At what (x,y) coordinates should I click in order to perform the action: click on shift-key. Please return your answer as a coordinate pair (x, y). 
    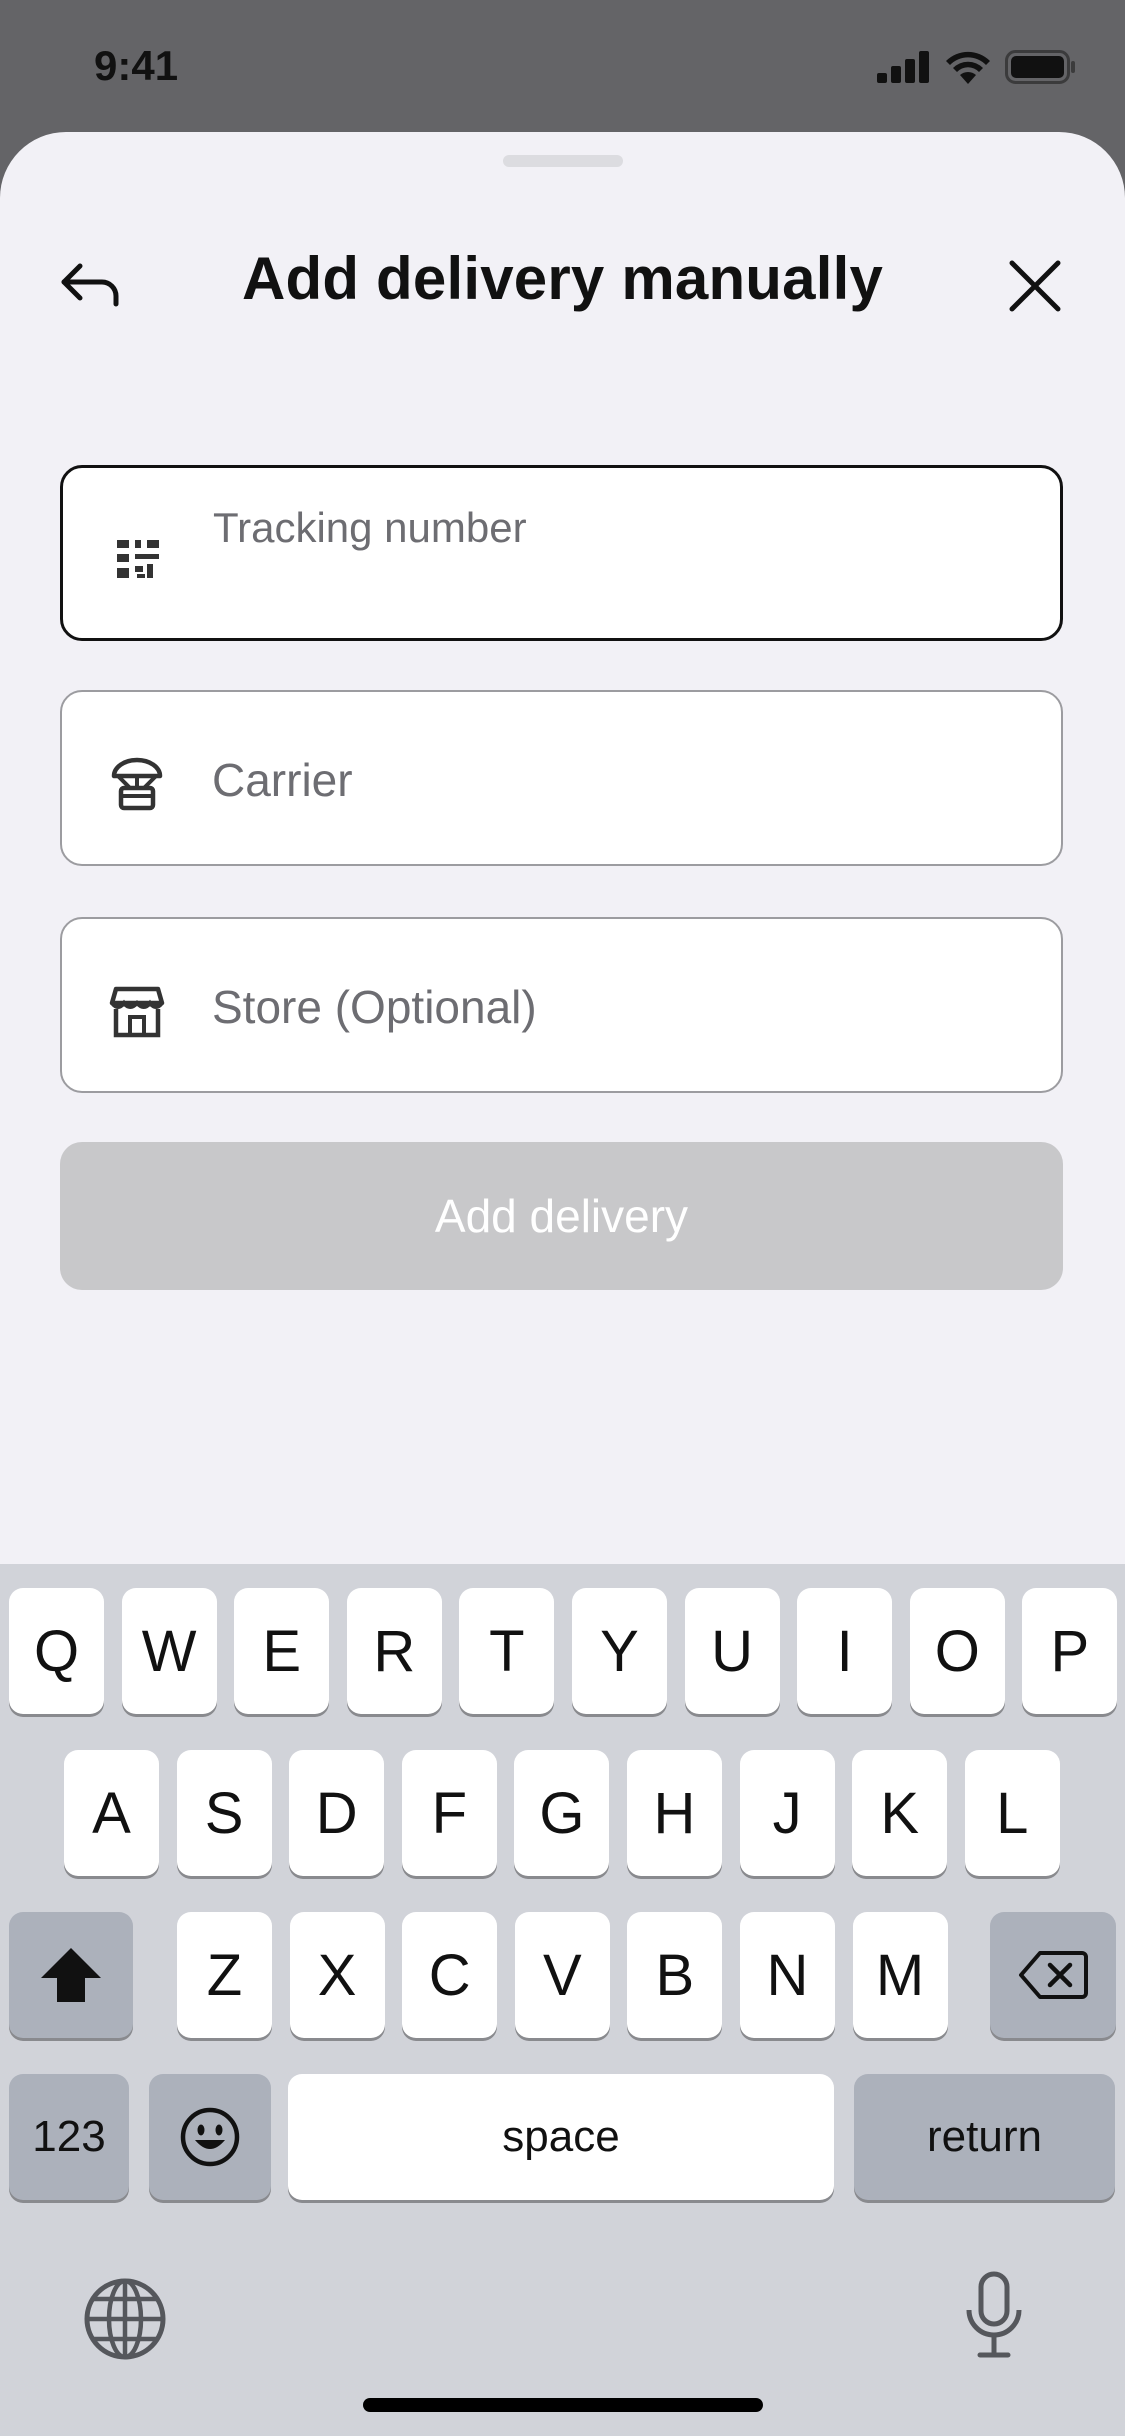
    Looking at the image, I should click on (71, 1975).